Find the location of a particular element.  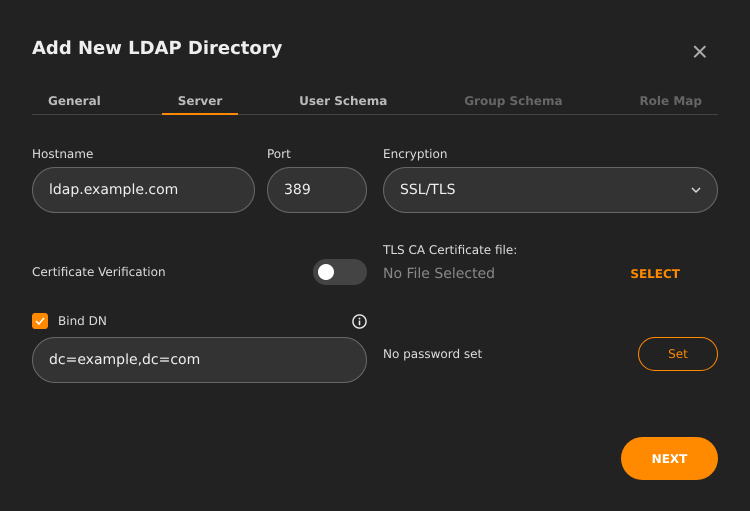

field-label: Encryption is located at coordinates (415, 155).